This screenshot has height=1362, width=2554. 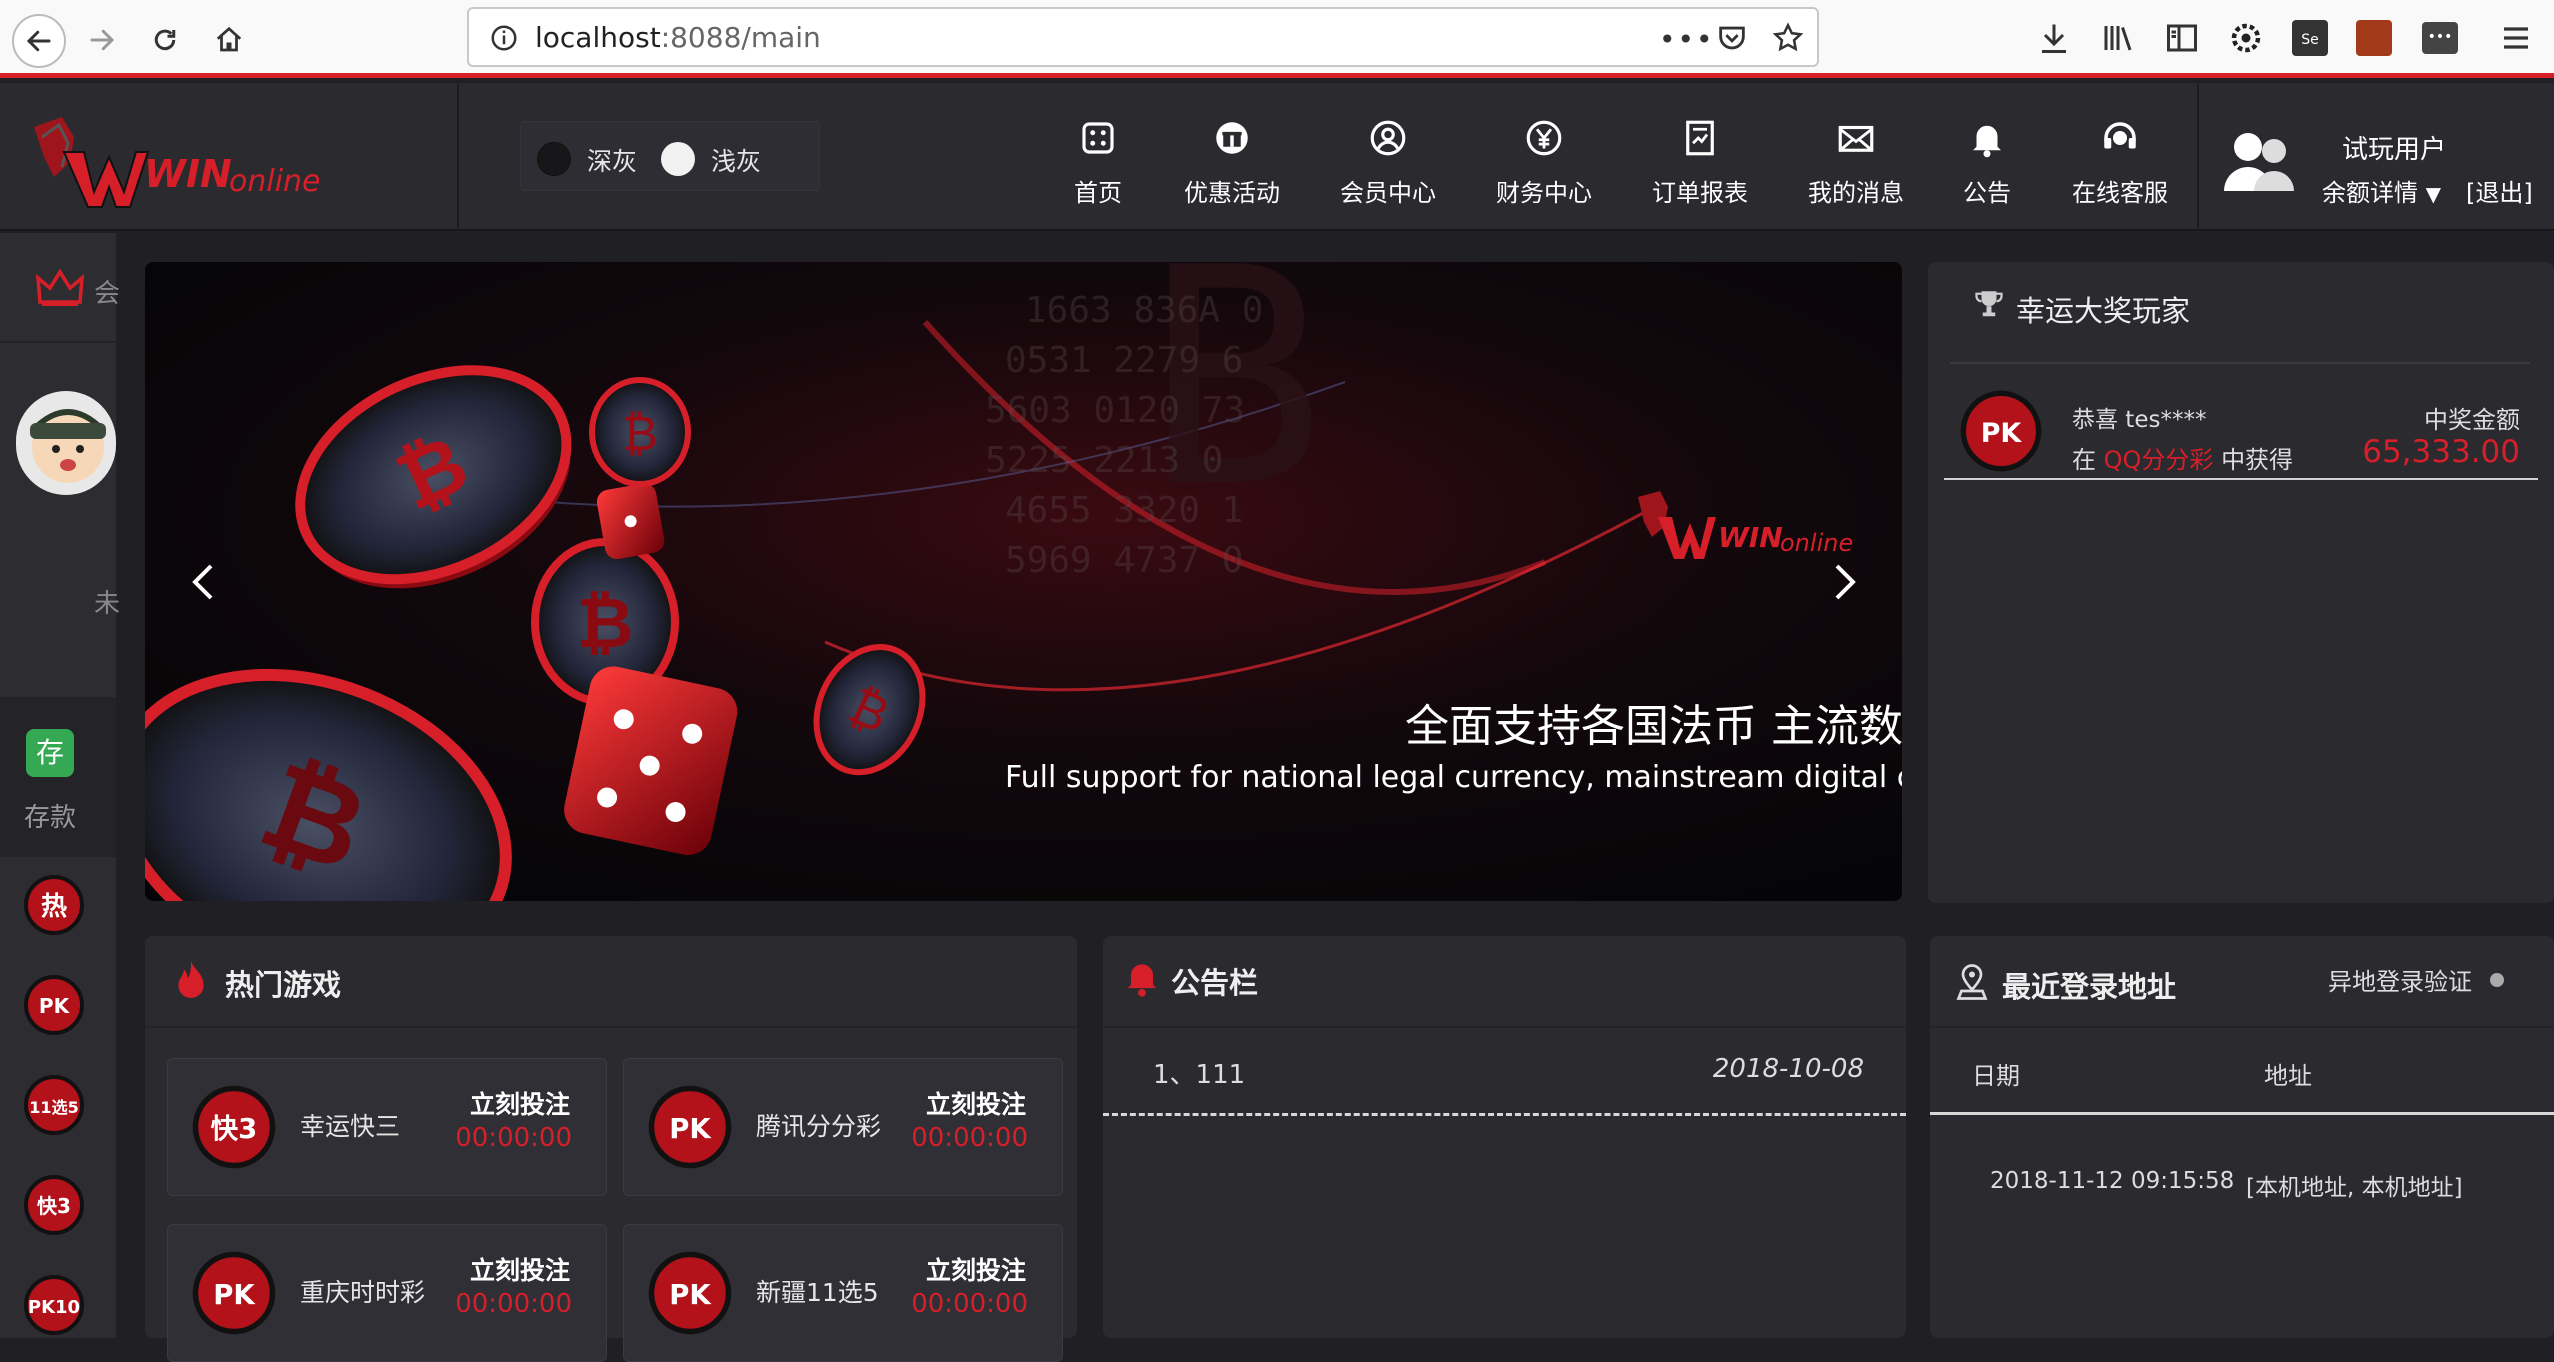 I want to click on hamburger-menu-icon, so click(x=2516, y=38).